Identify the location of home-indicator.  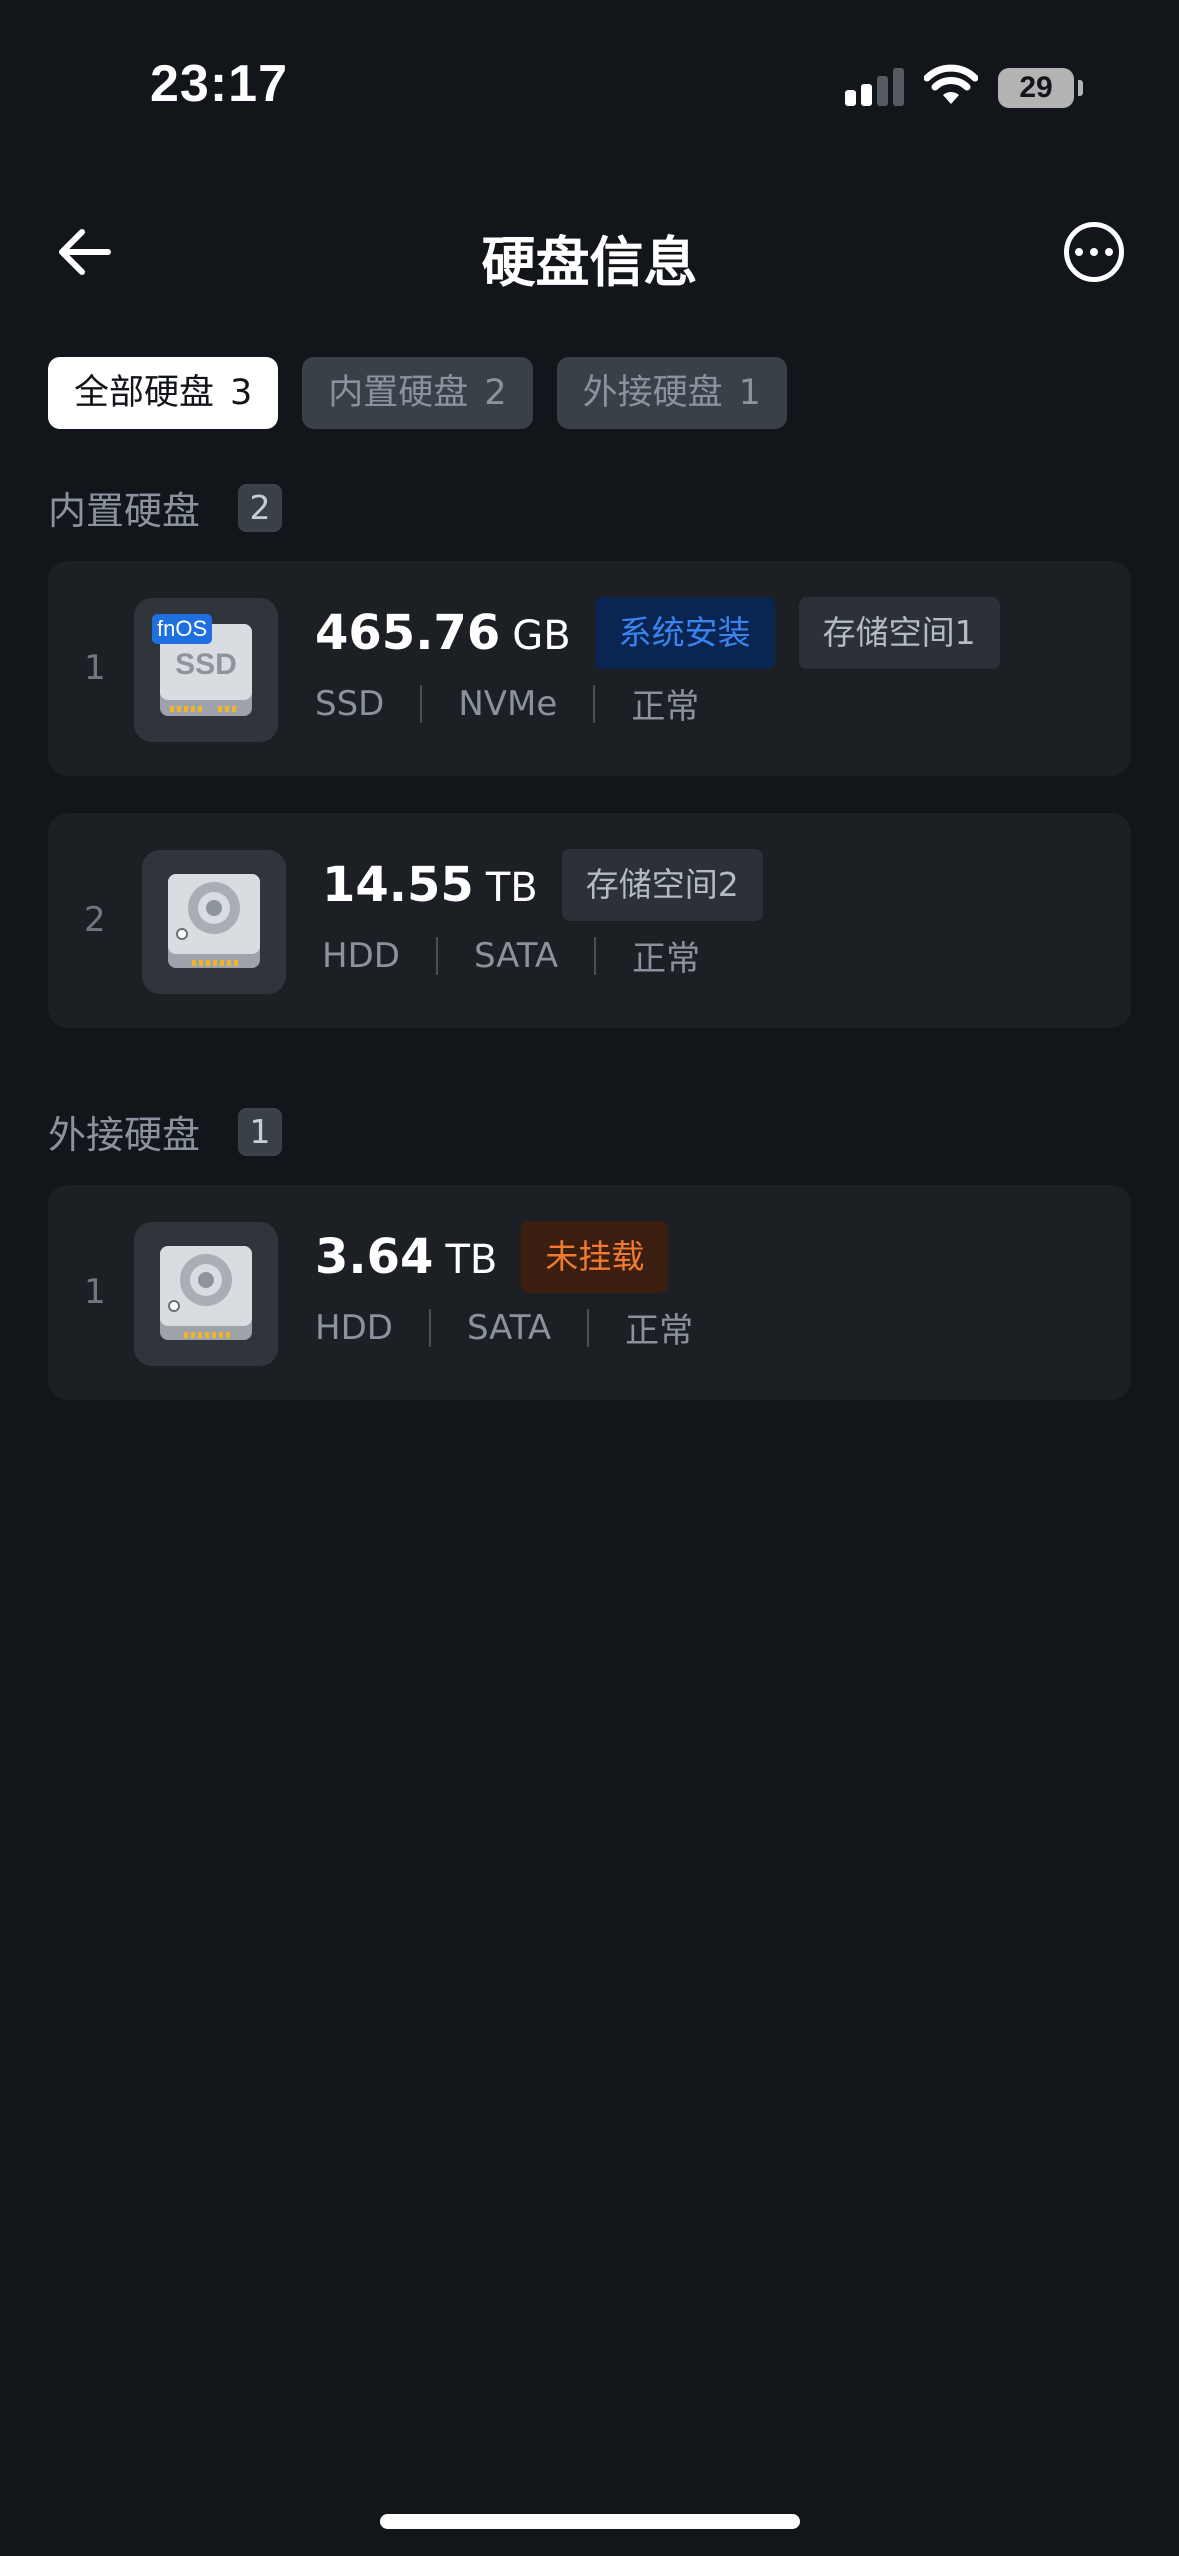
(590, 2521).